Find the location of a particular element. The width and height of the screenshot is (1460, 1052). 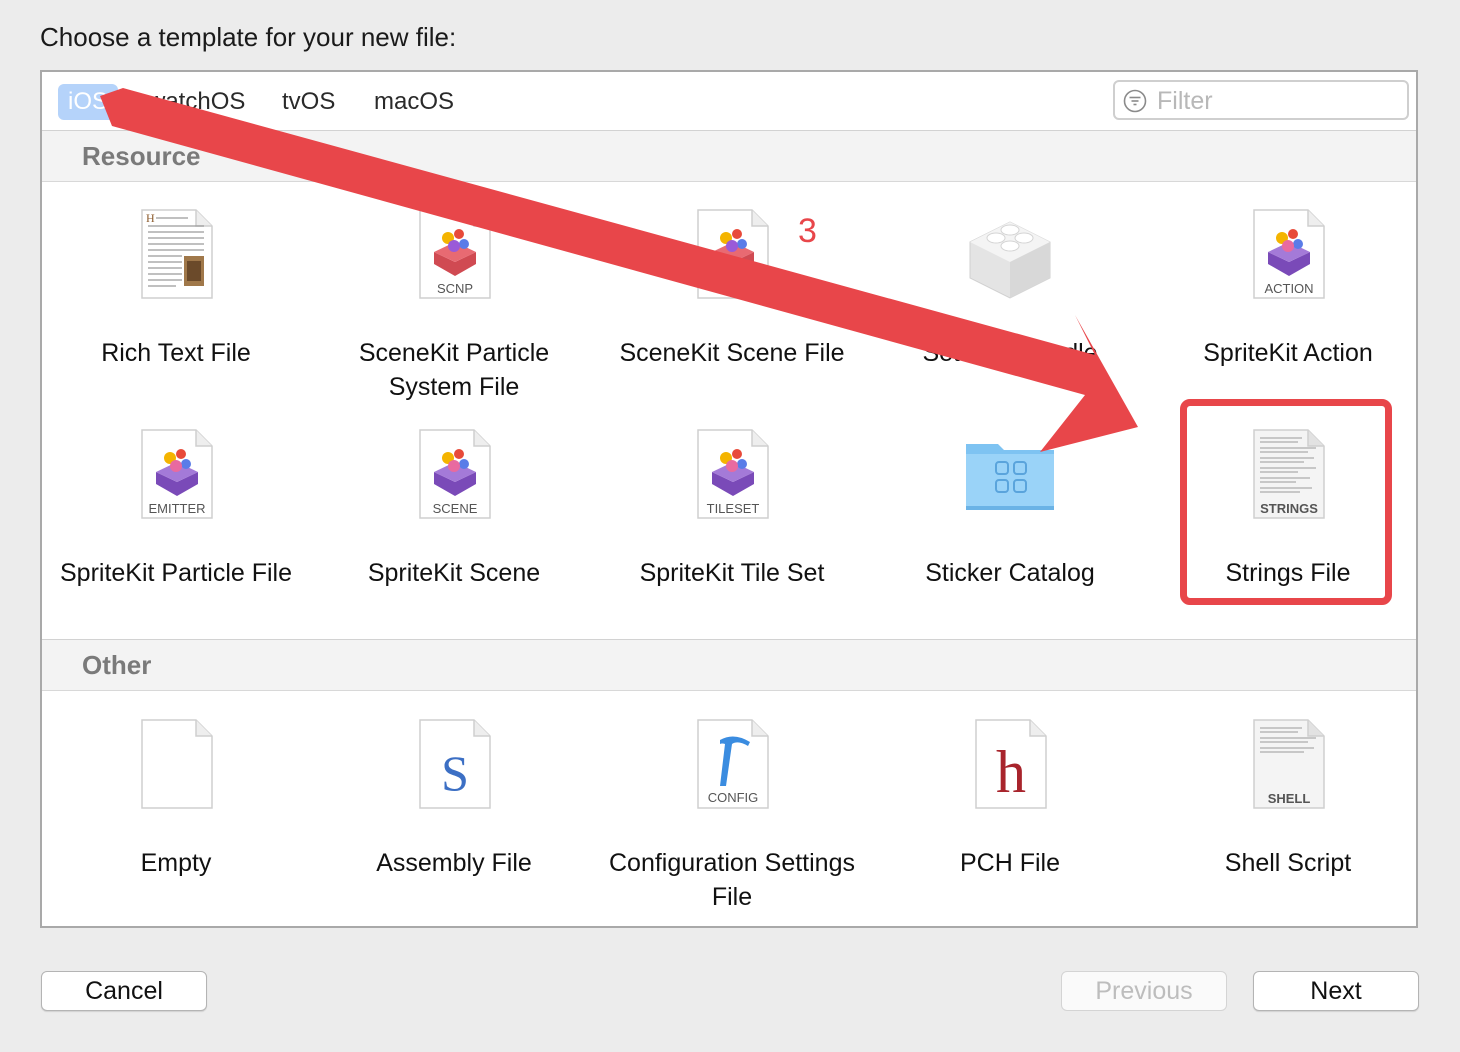

header-document-icon: h is located at coordinates (1011, 764).